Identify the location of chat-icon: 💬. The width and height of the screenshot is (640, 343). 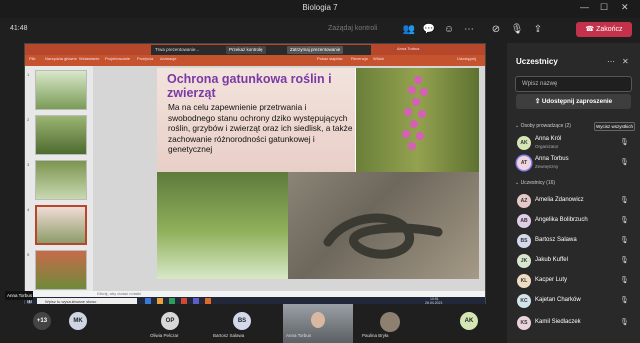
(429, 30).